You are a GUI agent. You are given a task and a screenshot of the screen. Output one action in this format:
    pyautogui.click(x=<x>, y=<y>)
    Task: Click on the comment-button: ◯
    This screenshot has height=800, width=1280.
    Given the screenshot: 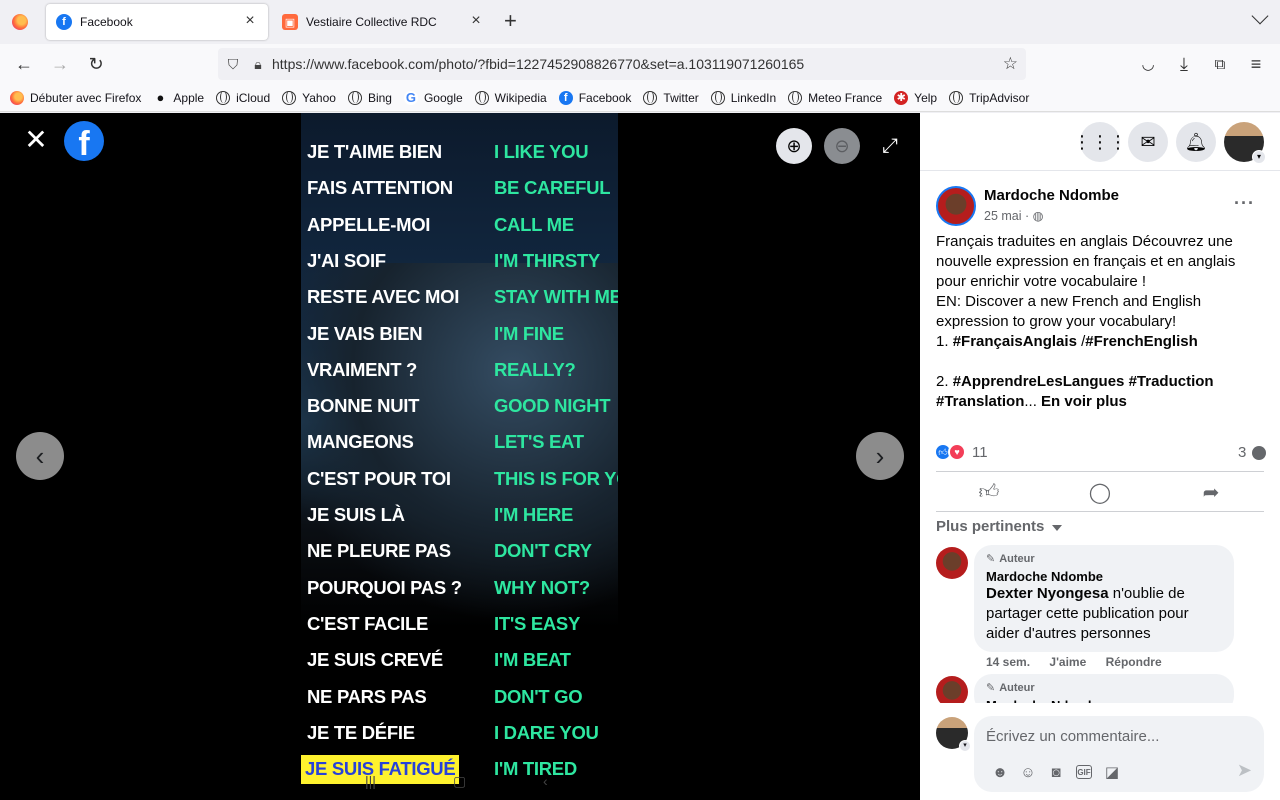 What is the action you would take?
    pyautogui.click(x=1100, y=492)
    